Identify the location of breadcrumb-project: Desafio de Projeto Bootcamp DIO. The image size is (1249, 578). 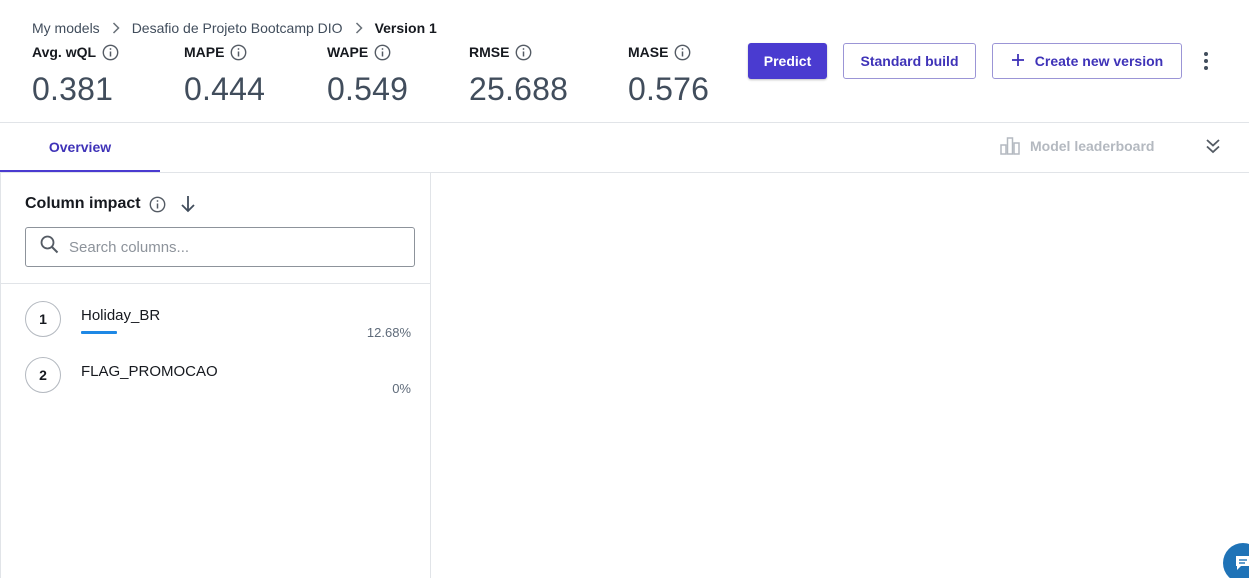
(237, 28).